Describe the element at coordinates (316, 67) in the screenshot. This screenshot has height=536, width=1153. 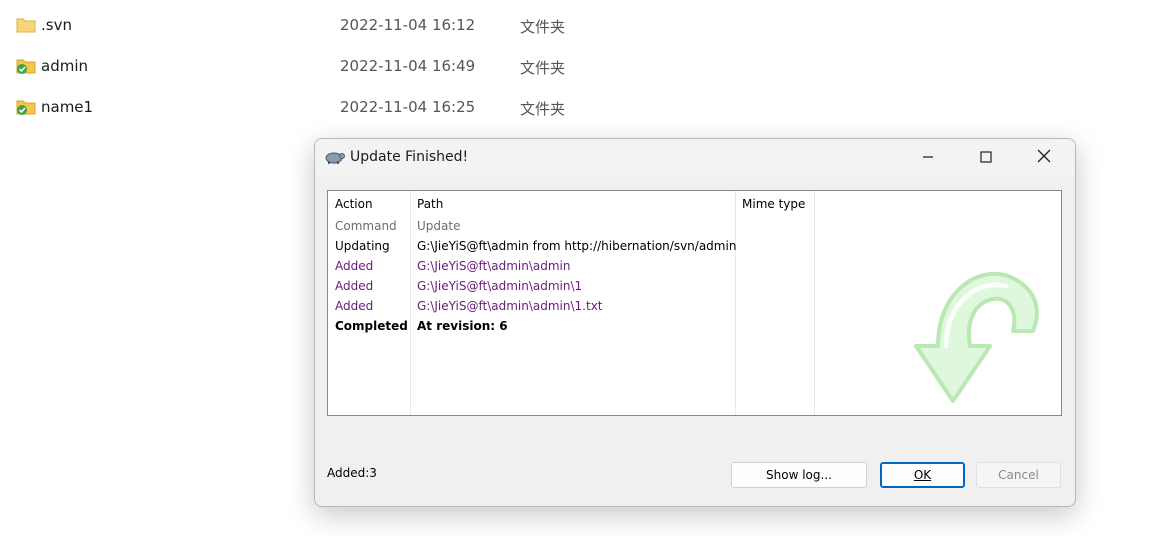
I see `file-row-admin: admin 2022-11-04 16:49 文件夹` at that location.